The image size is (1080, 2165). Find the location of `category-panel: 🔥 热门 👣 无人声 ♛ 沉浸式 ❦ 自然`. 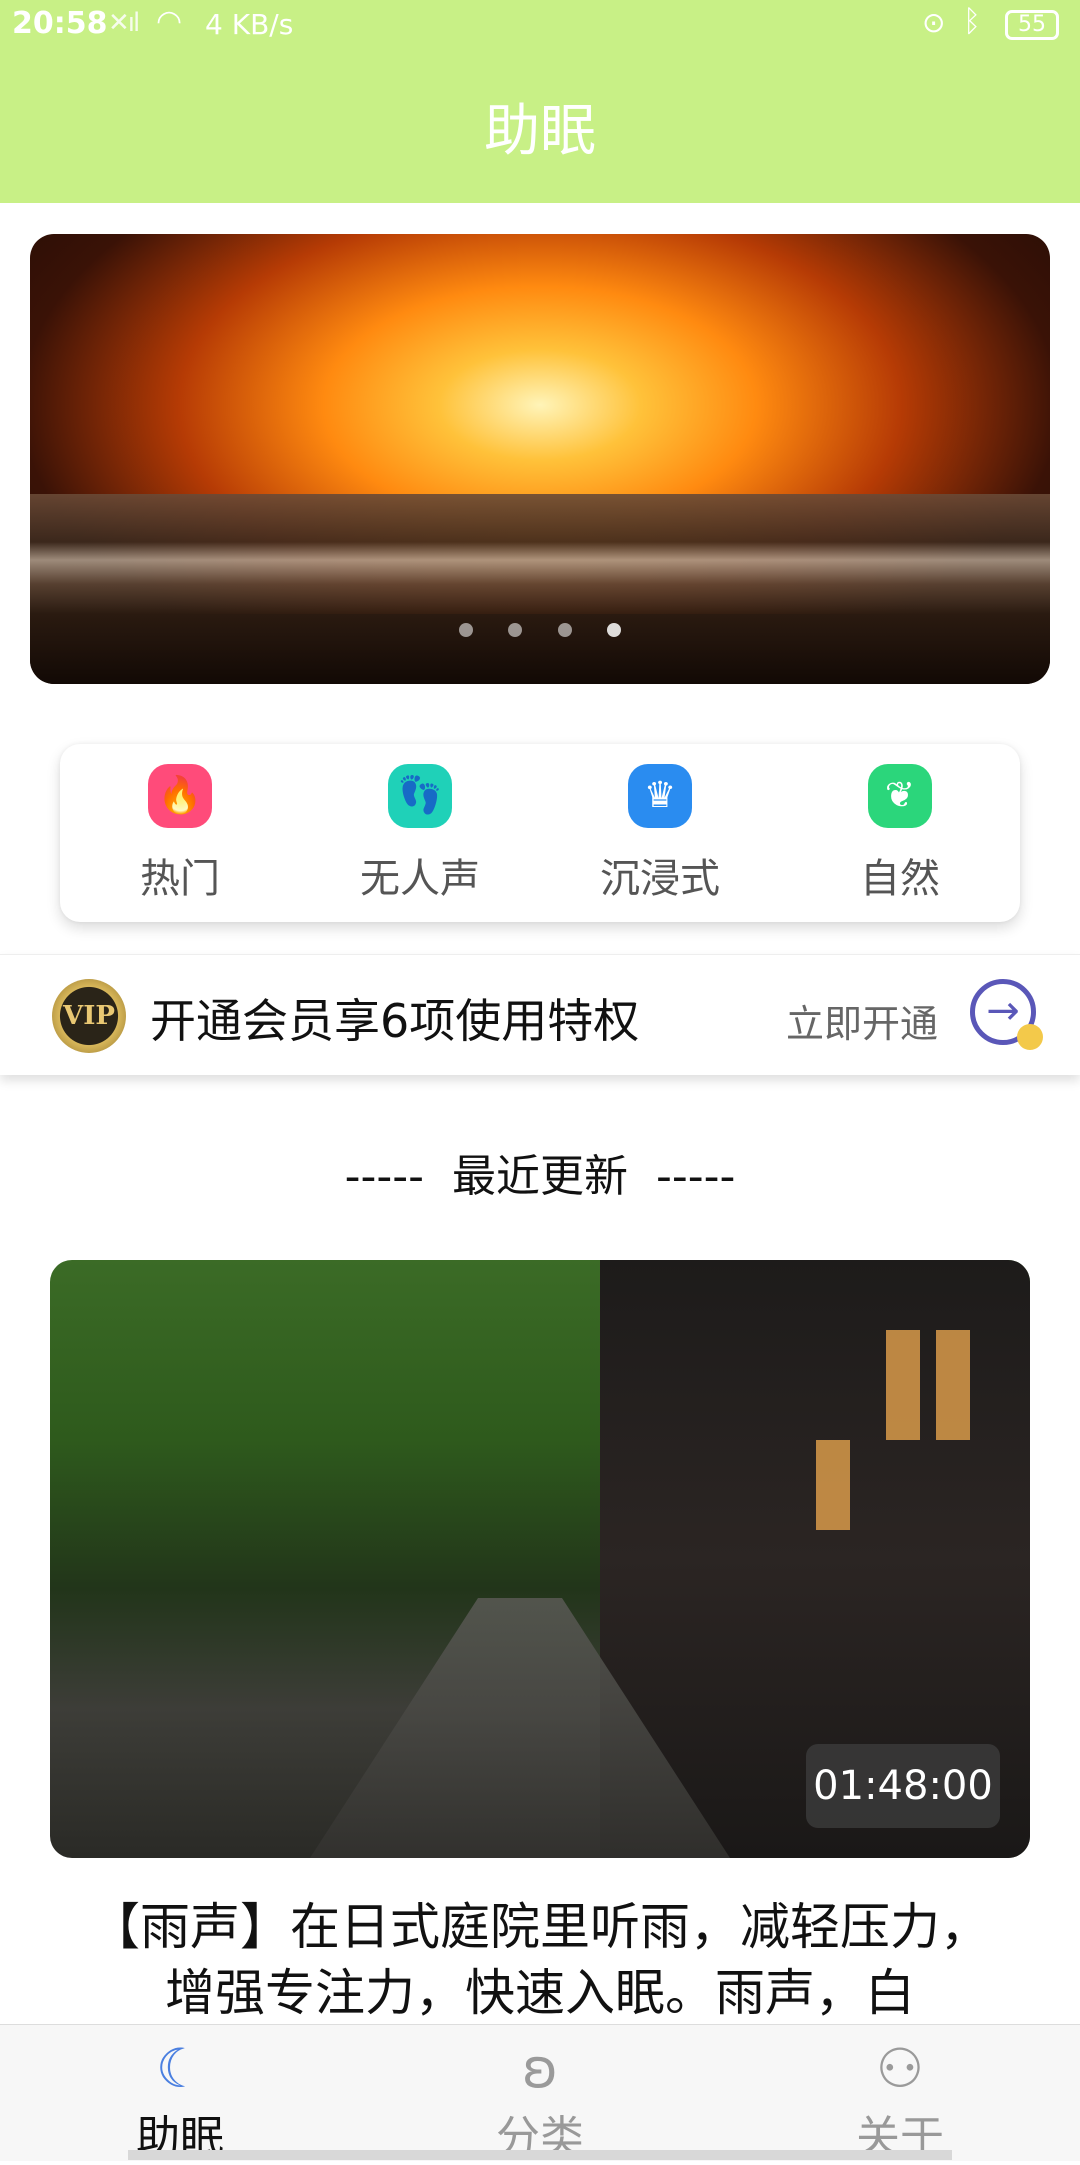

category-panel: 🔥 热门 👣 无人声 ♛ 沉浸式 ❦ 自然 is located at coordinates (540, 833).